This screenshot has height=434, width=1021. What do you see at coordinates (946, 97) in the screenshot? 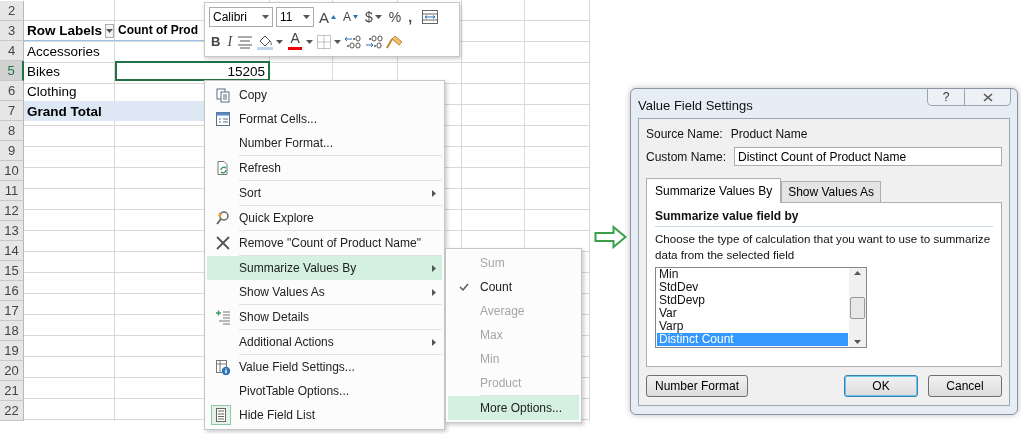
I see `help-button: ?` at bounding box center [946, 97].